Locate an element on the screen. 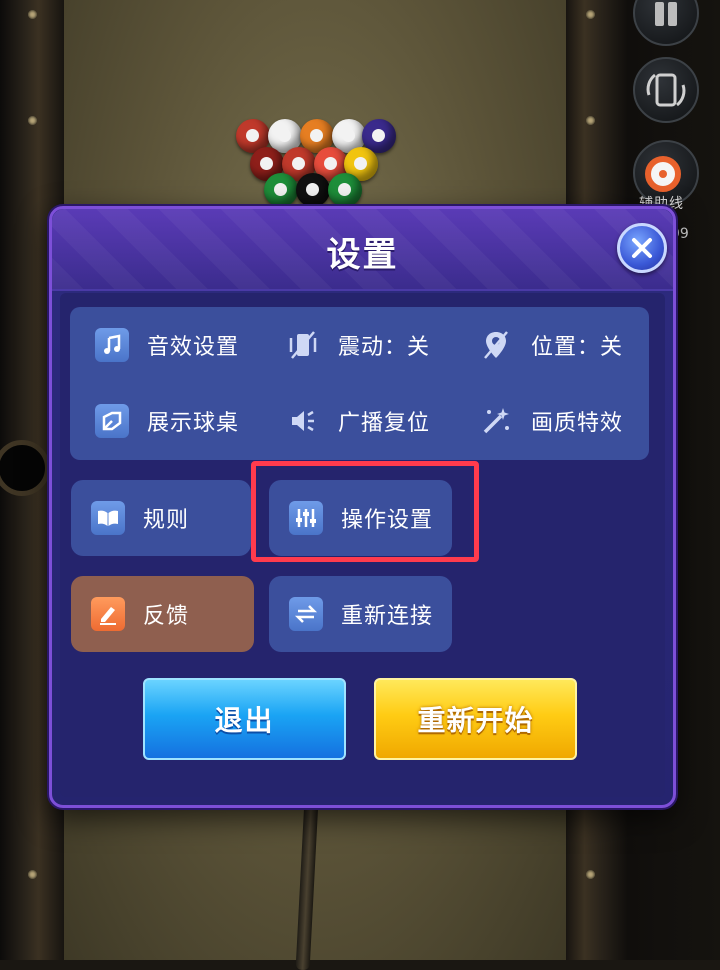 This screenshot has height=970, width=720. restart-label: 重新开始 is located at coordinates (475, 720).